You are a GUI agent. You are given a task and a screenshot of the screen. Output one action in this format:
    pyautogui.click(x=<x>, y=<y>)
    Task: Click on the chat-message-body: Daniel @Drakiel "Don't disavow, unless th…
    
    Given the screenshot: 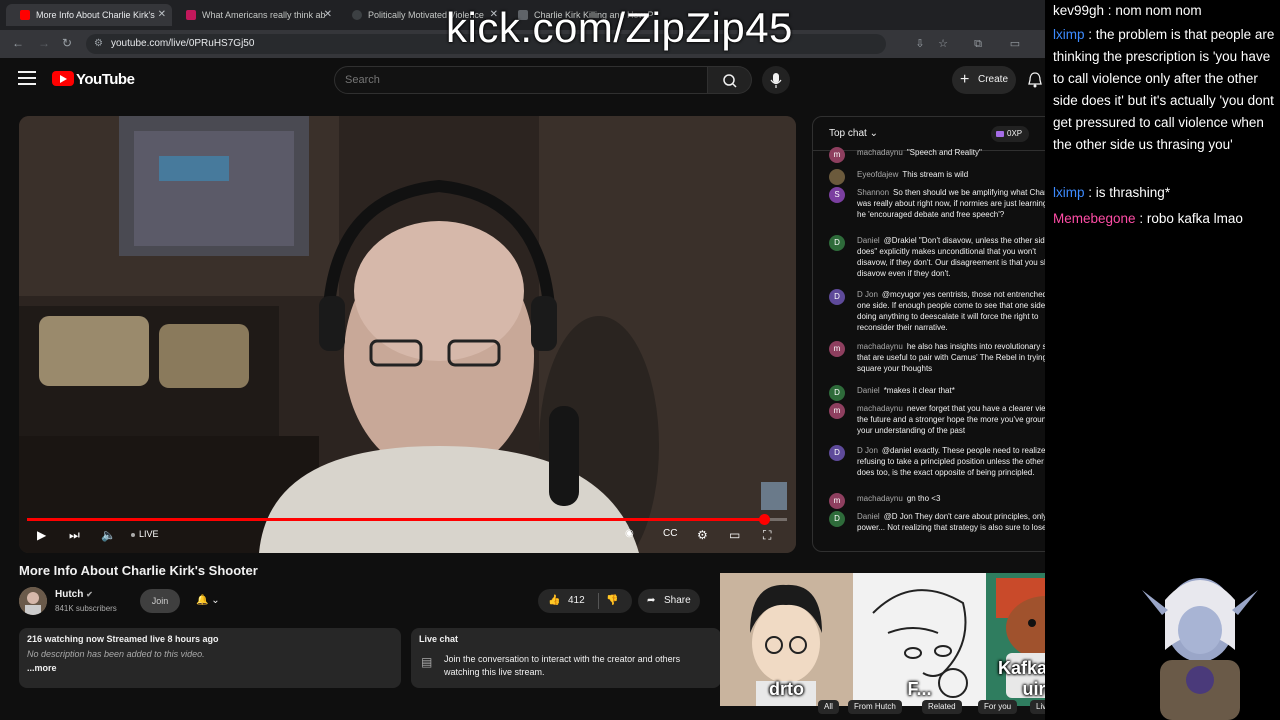 What is the action you would take?
    pyautogui.click(x=962, y=257)
    